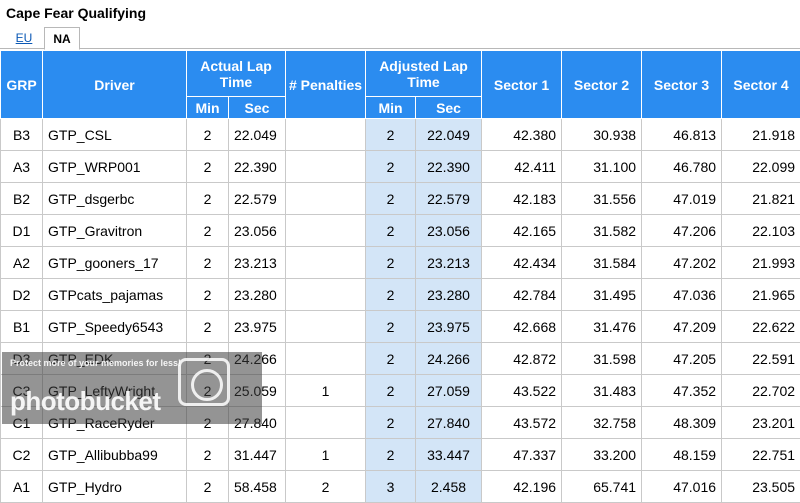  I want to click on cell-sector-2: 31.483, so click(602, 390).